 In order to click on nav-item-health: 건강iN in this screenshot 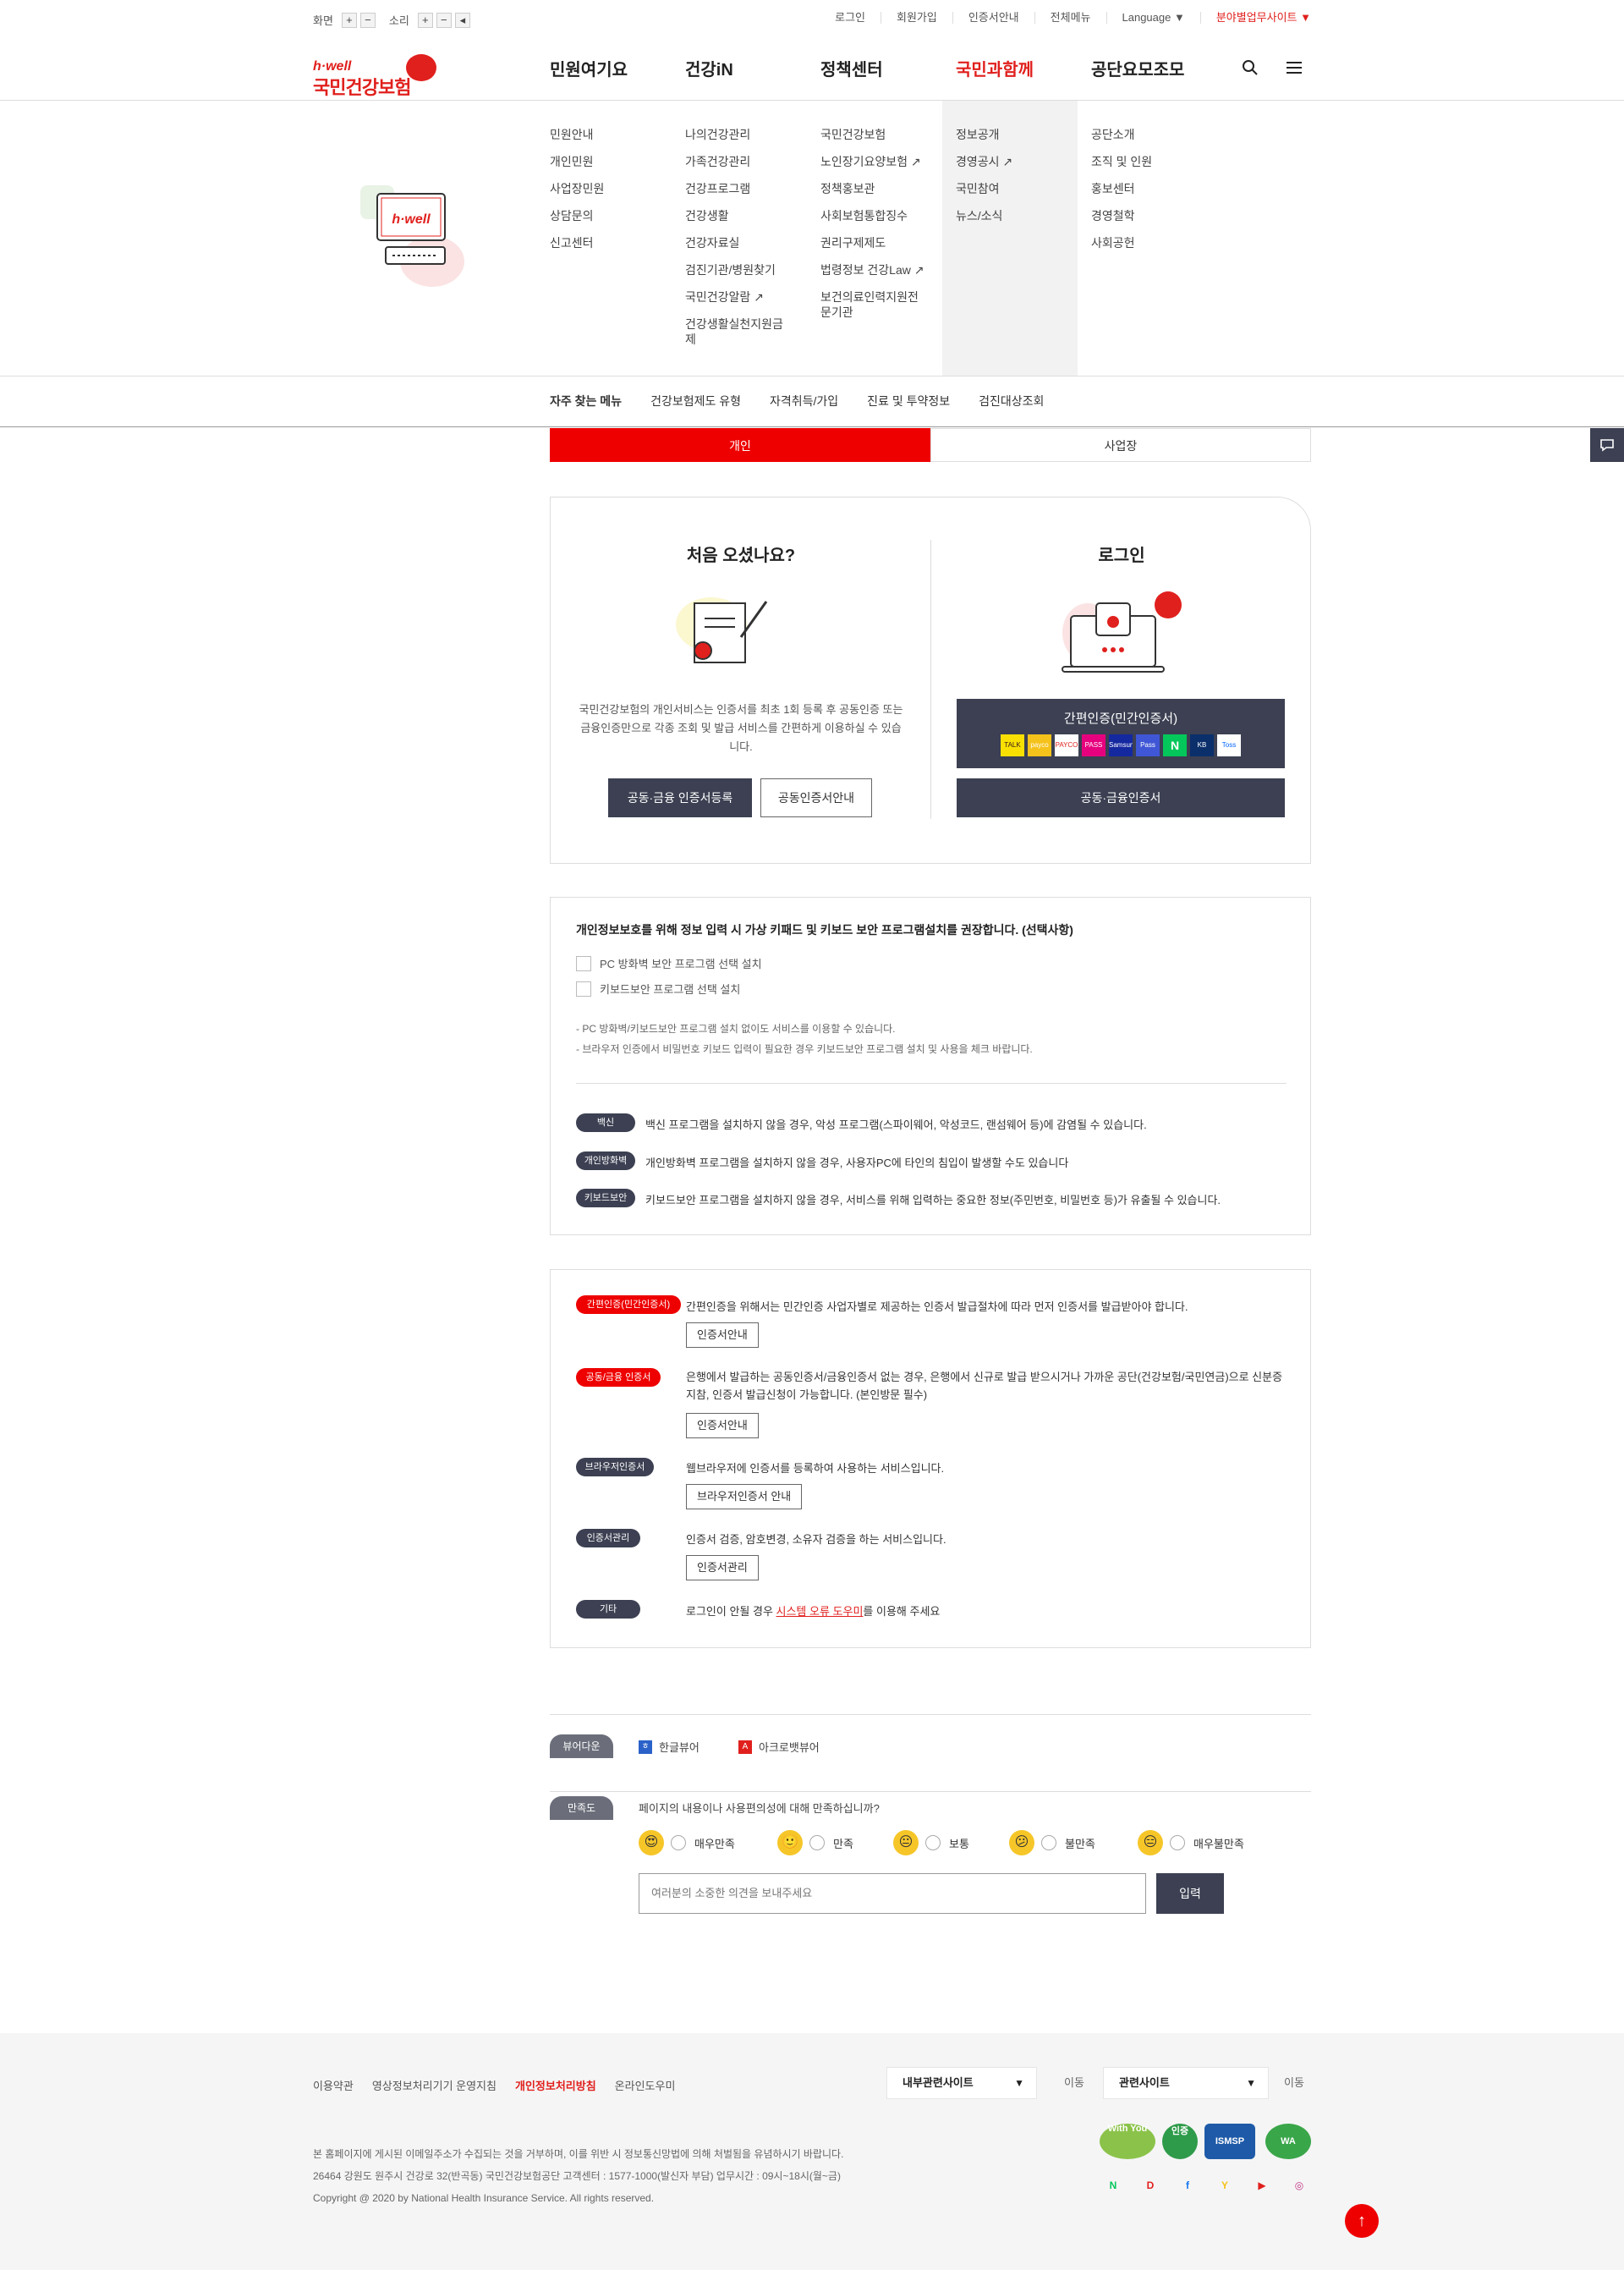, I will do `click(752, 68)`.